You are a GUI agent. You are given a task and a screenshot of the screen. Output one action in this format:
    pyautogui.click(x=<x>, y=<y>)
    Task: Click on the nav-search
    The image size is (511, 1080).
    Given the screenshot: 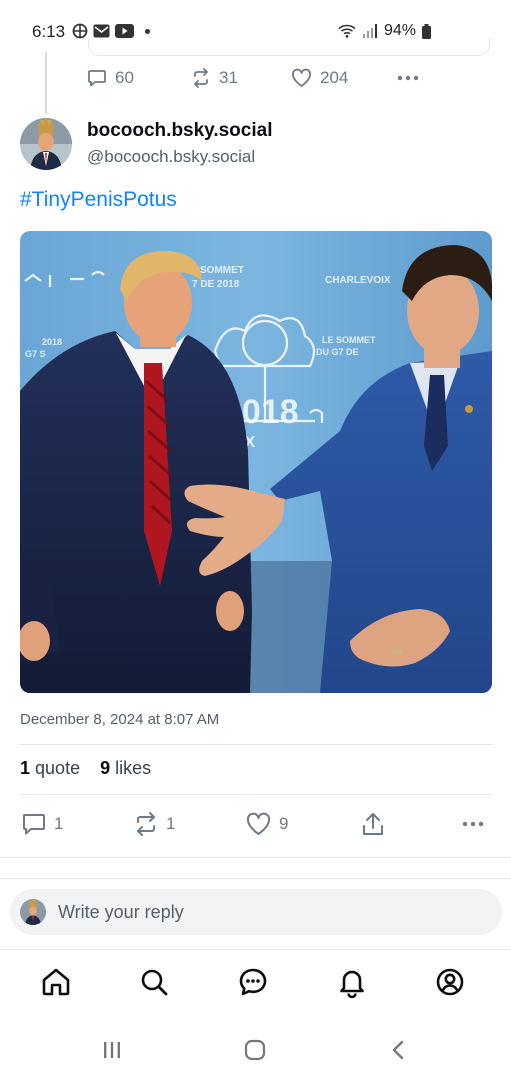 What is the action you would take?
    pyautogui.click(x=154, y=982)
    